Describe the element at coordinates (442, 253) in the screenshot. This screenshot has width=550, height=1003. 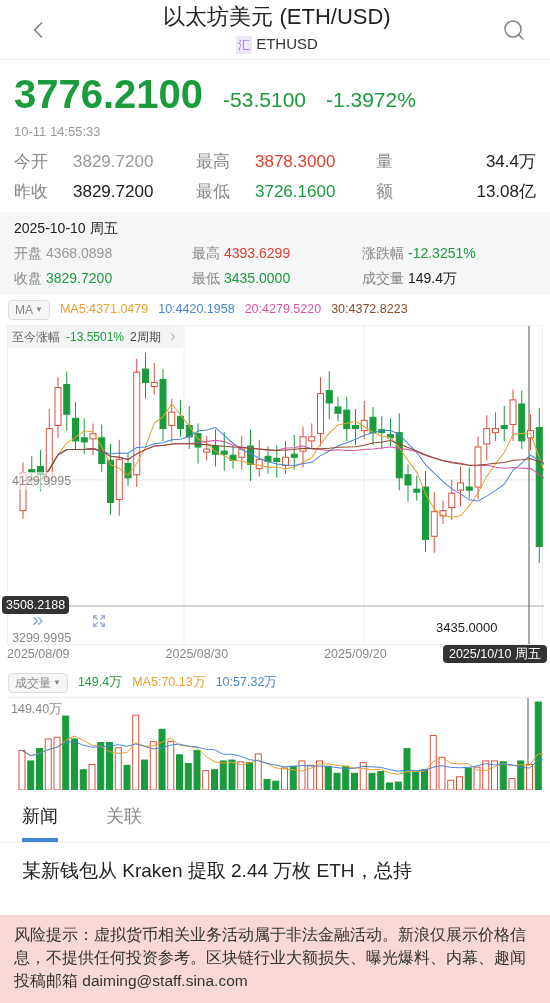
I see `day-stat-value: -12.3251%` at that location.